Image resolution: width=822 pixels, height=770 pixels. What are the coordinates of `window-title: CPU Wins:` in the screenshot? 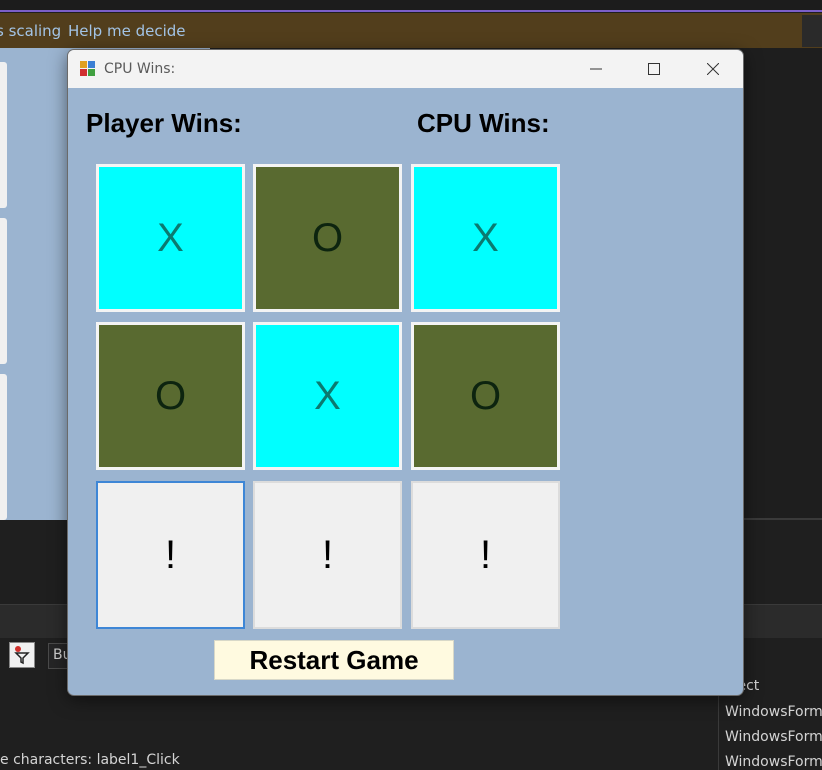 It's located at (140, 69).